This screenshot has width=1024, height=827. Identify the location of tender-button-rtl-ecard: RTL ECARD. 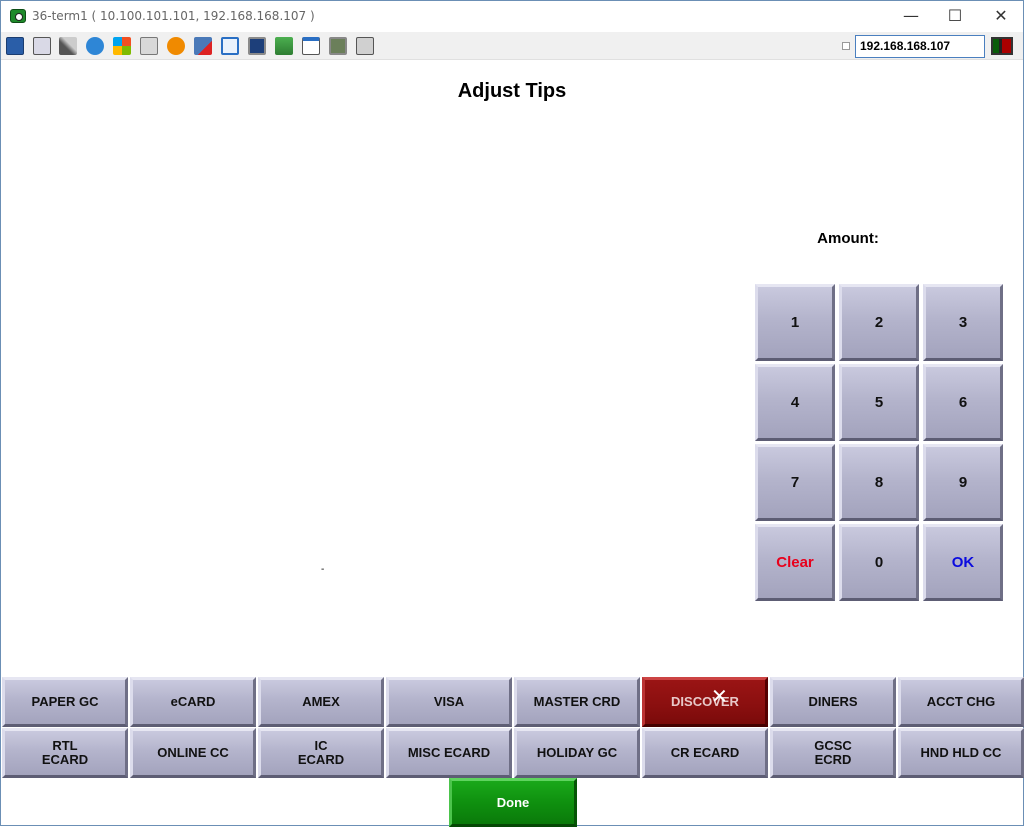
(65, 753).